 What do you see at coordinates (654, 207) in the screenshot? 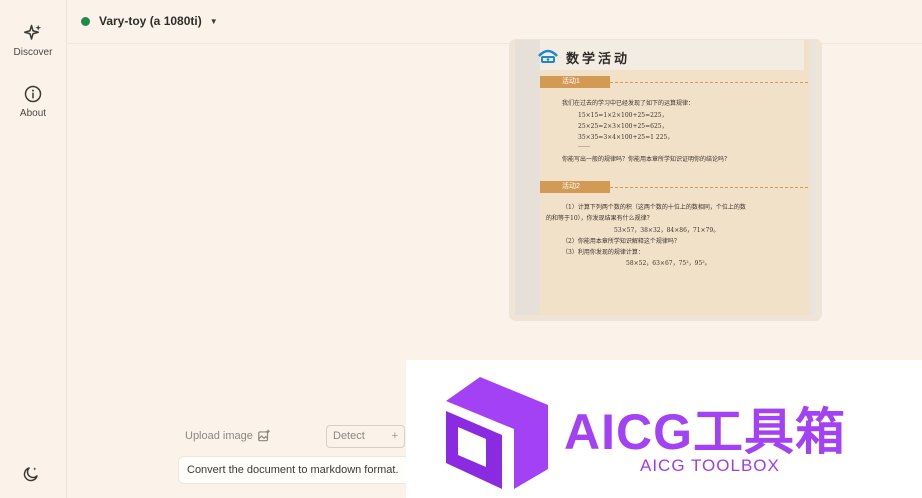
I see `doc-line: （1）计算下列两个数的积（这两个数的十位上的数相同，个位上的数` at bounding box center [654, 207].